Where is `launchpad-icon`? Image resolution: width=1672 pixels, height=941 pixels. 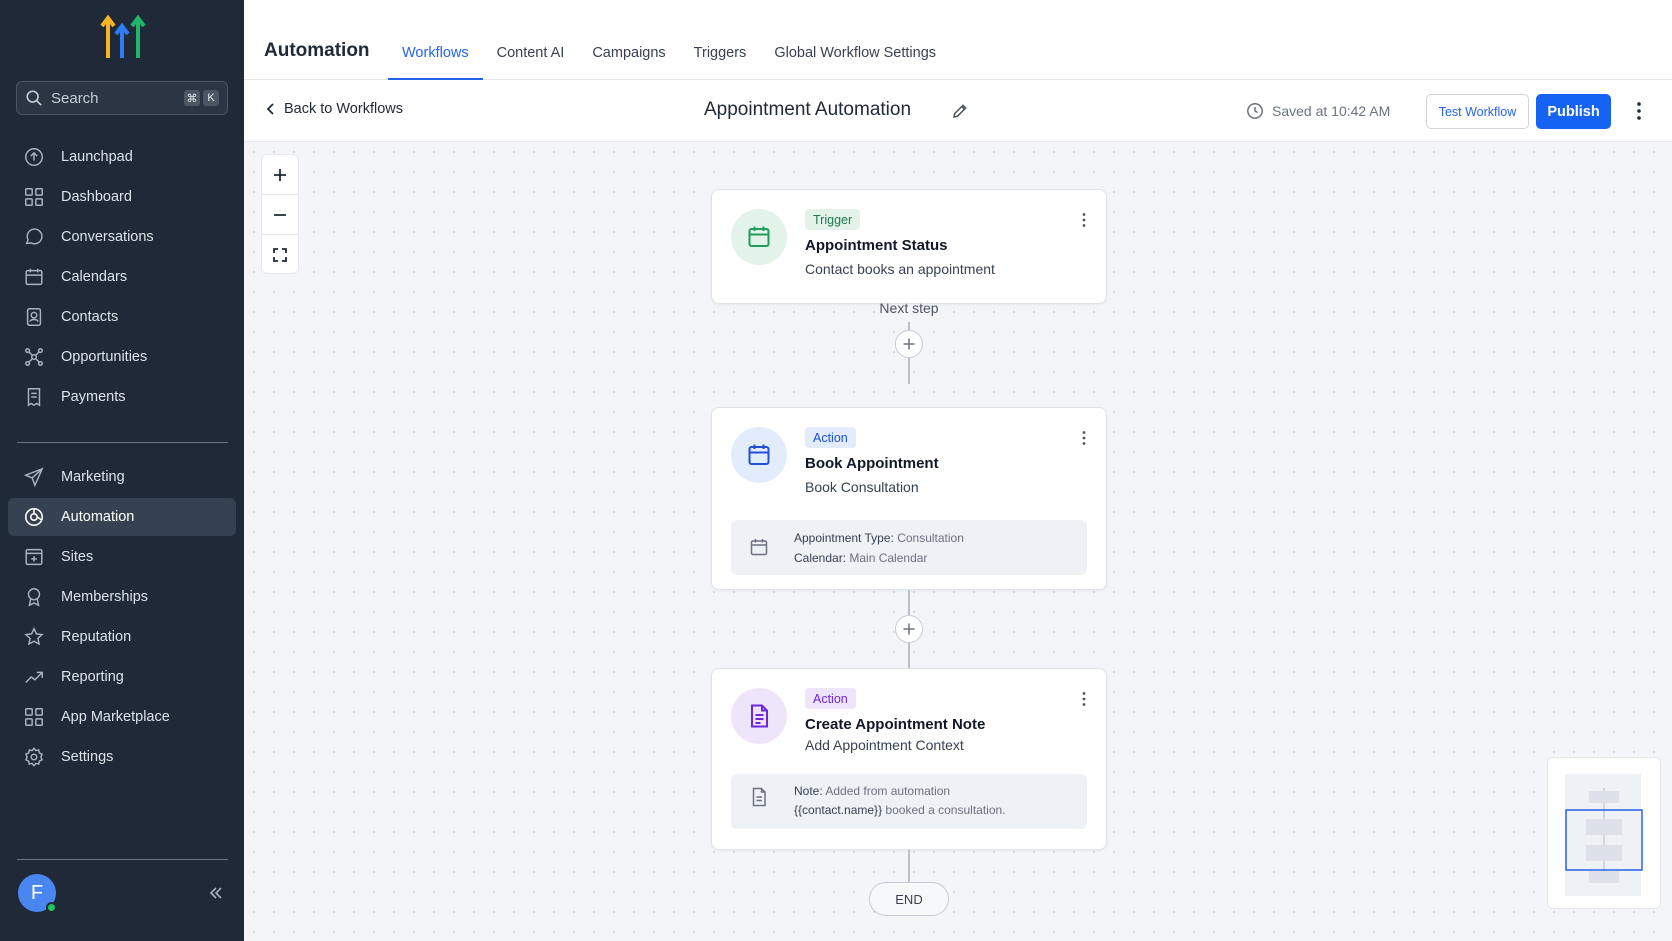 launchpad-icon is located at coordinates (34, 157).